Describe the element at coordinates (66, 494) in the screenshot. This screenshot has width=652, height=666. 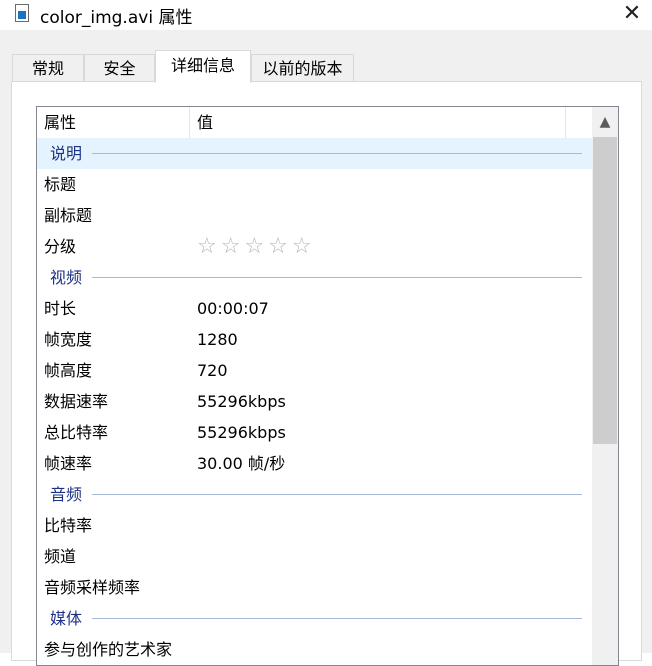
I see `group-label: 音频` at that location.